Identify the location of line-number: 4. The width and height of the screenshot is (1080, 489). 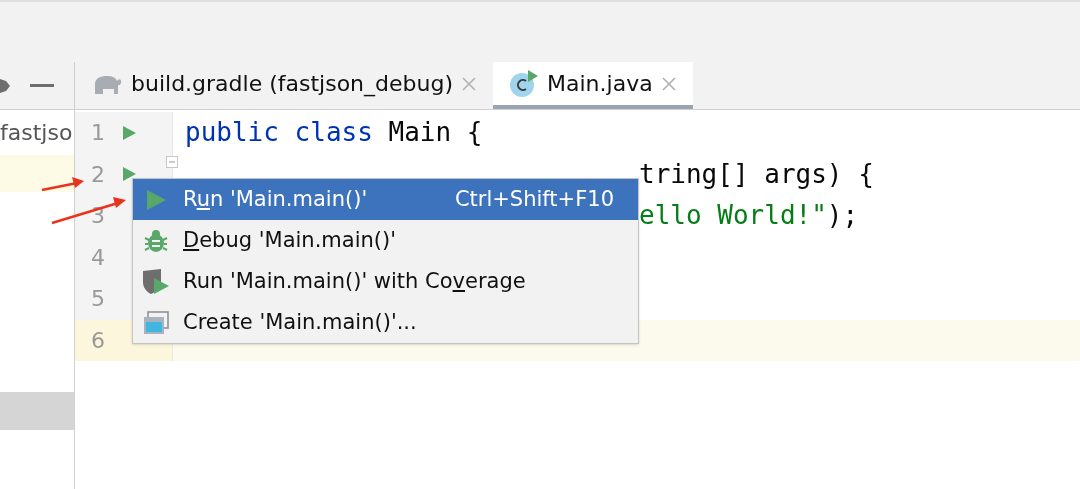
(97, 257).